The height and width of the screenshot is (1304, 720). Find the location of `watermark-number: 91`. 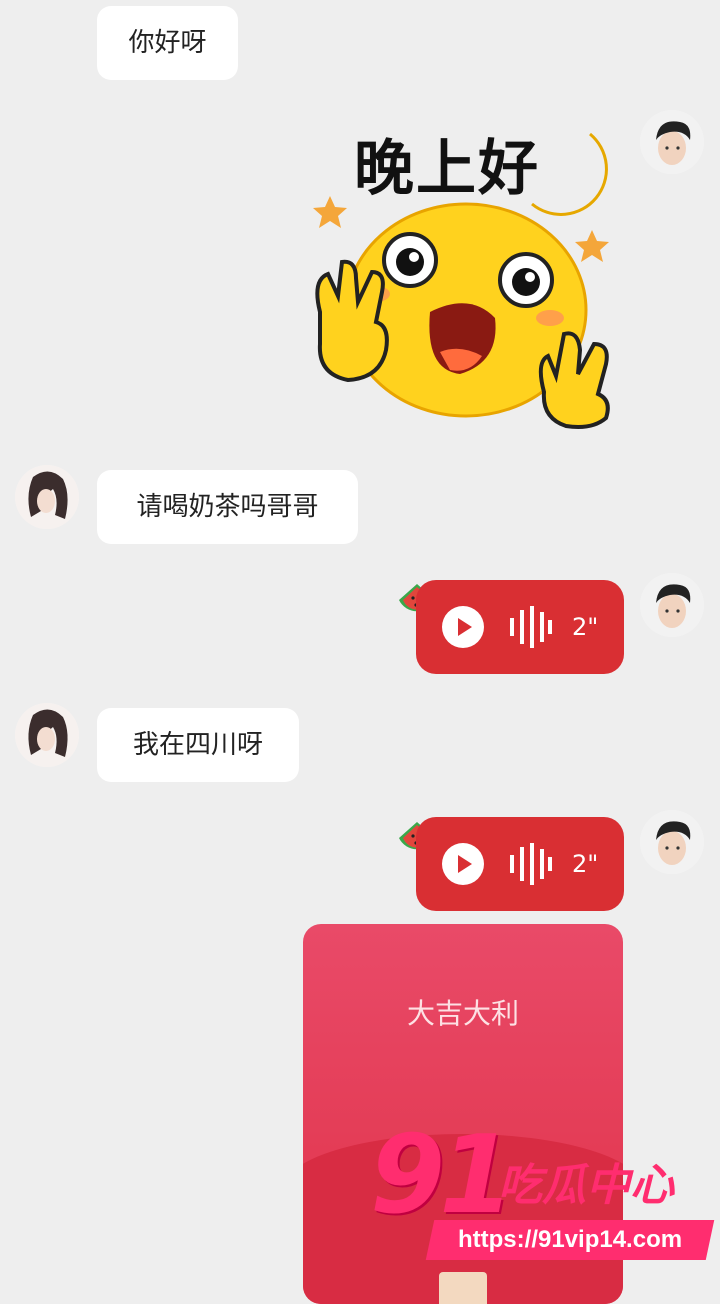

watermark-number: 91 is located at coordinates (442, 1175).